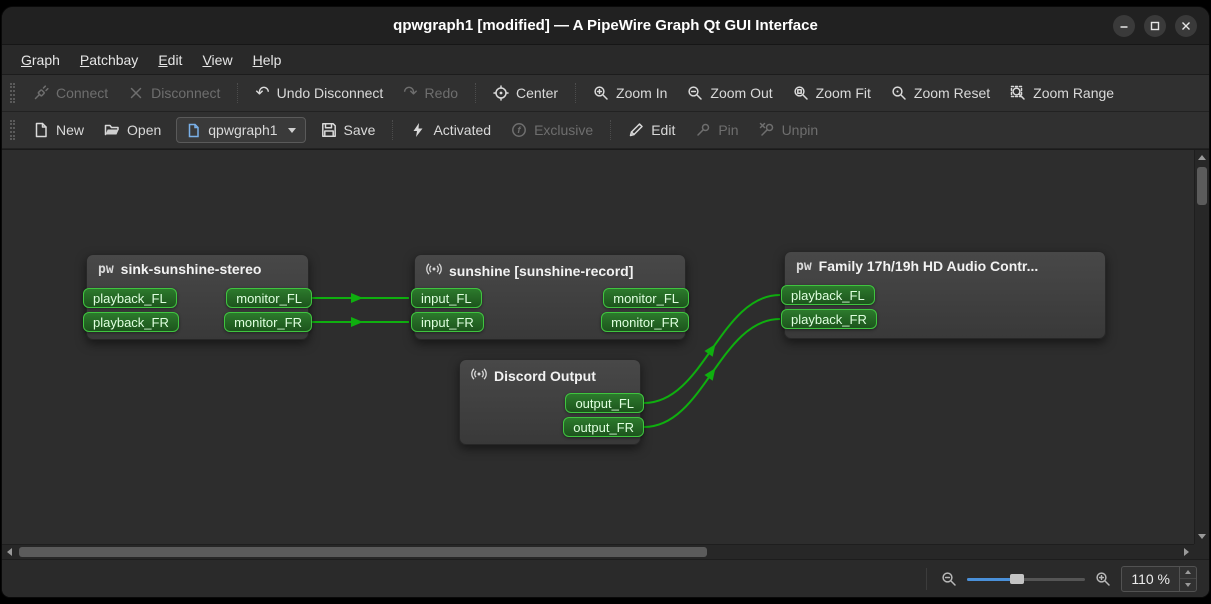  I want to click on scroll-right-button, so click(1186, 551).